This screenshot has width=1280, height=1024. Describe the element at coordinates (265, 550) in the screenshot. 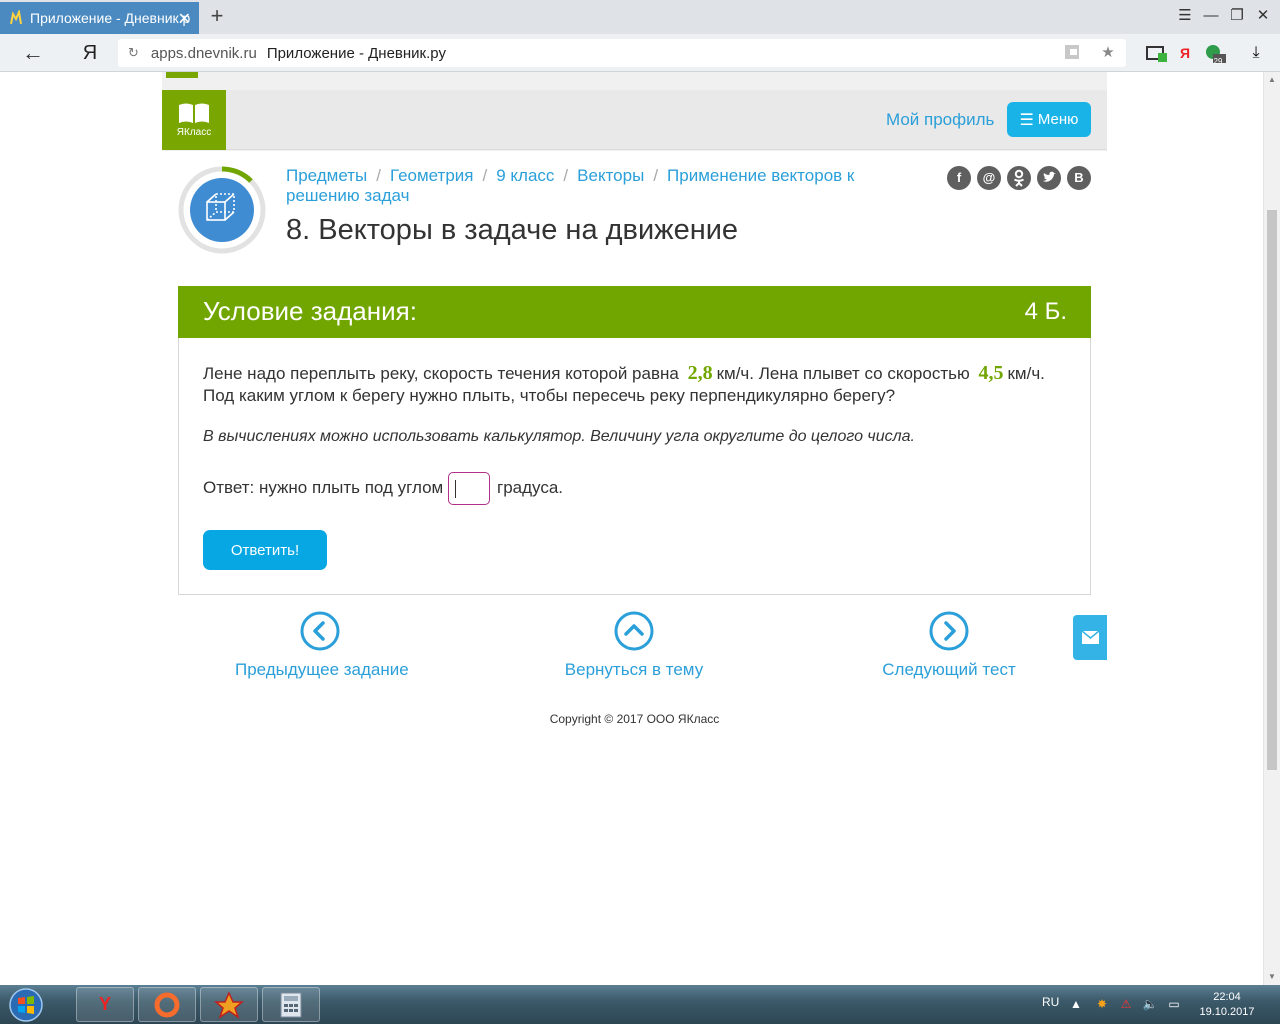

I see `submit-answer-button: Ответить!` at that location.